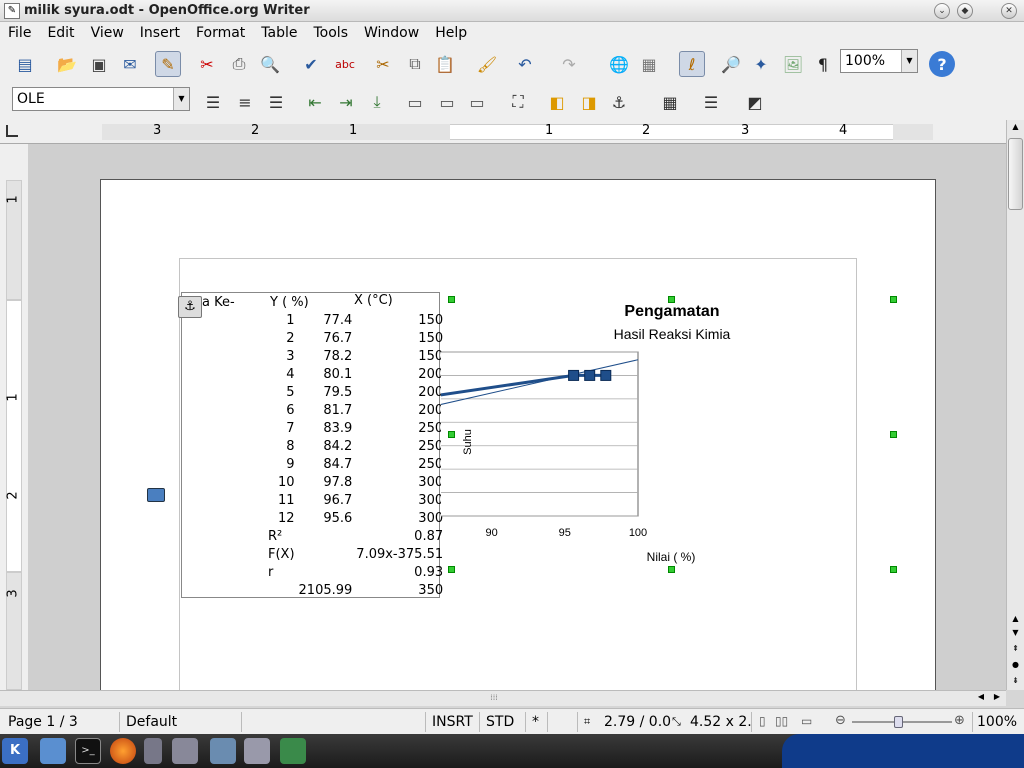 The height and width of the screenshot is (768, 1024). What do you see at coordinates (223, 751) in the screenshot?
I see `display-icon` at bounding box center [223, 751].